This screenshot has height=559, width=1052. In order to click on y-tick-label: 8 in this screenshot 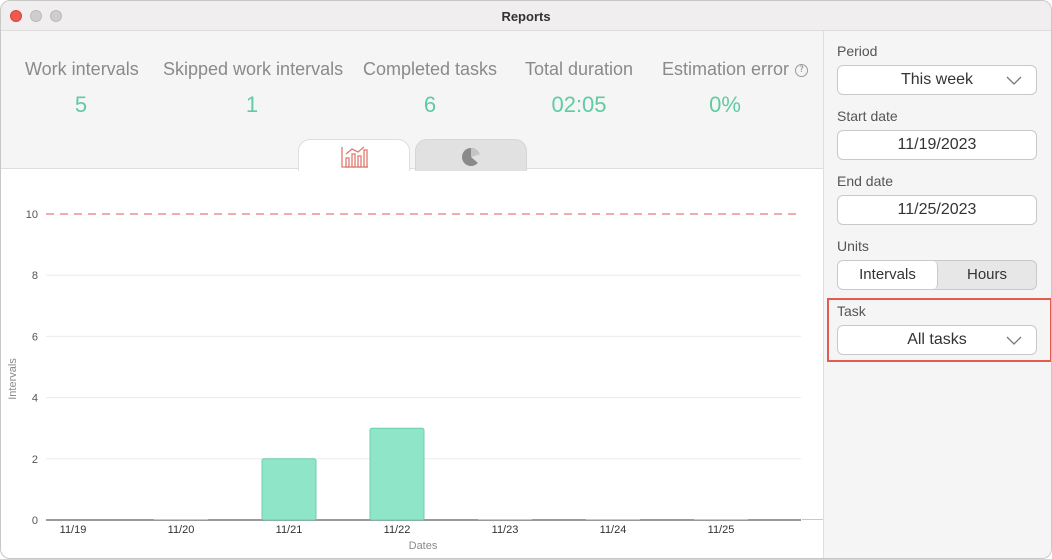, I will do `click(35, 276)`.